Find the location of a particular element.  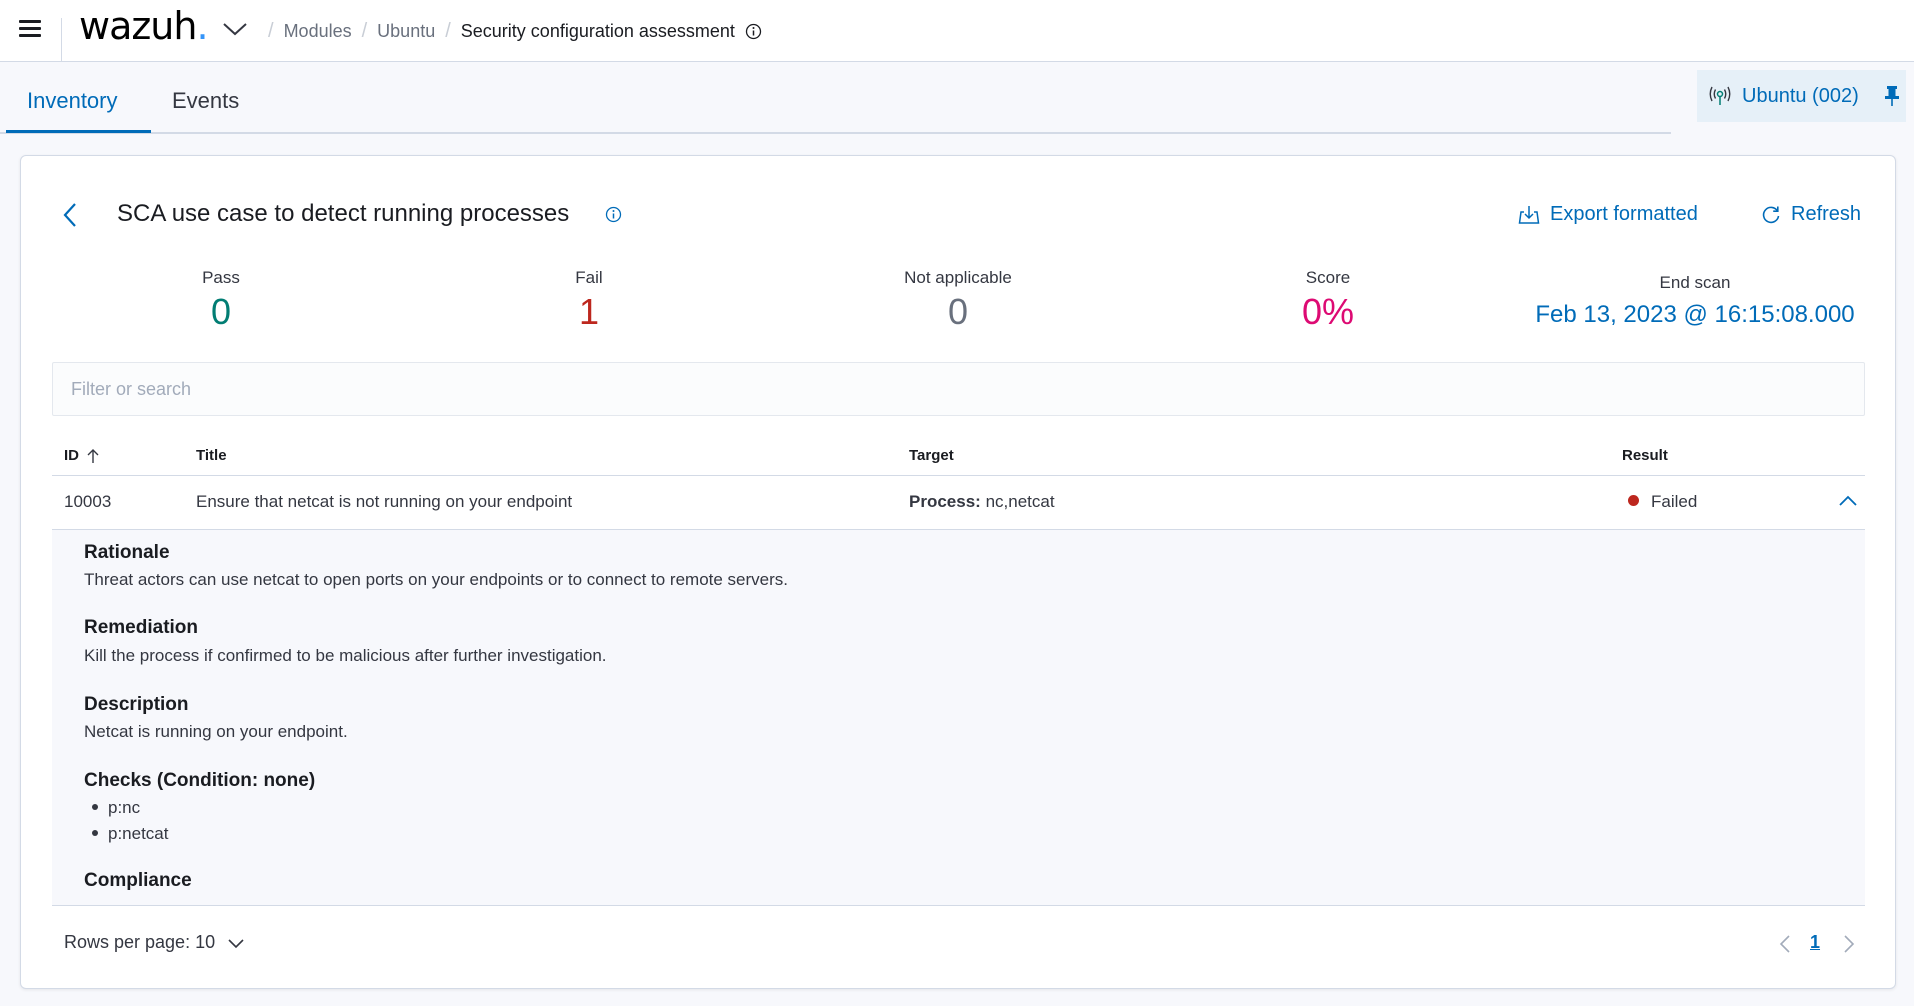

export-formatted-button: Export formatted is located at coordinates (1608, 214).